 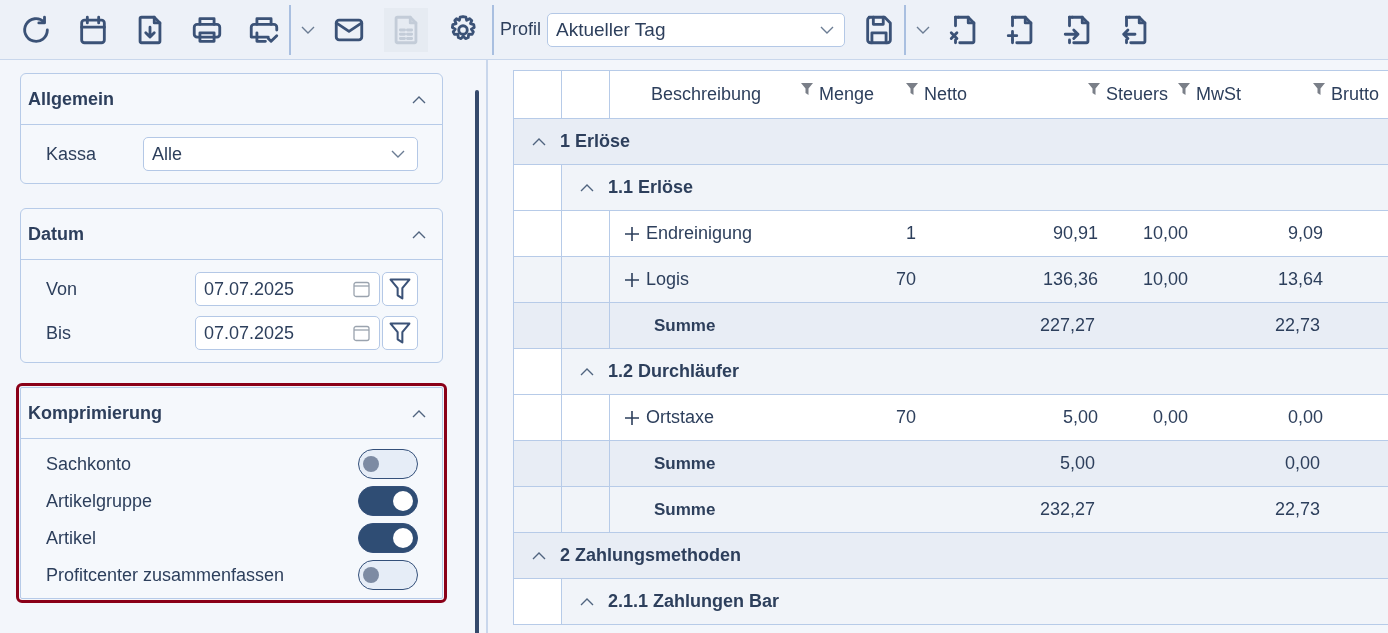 I want to click on toggle-label: Artikel, so click(x=71, y=538).